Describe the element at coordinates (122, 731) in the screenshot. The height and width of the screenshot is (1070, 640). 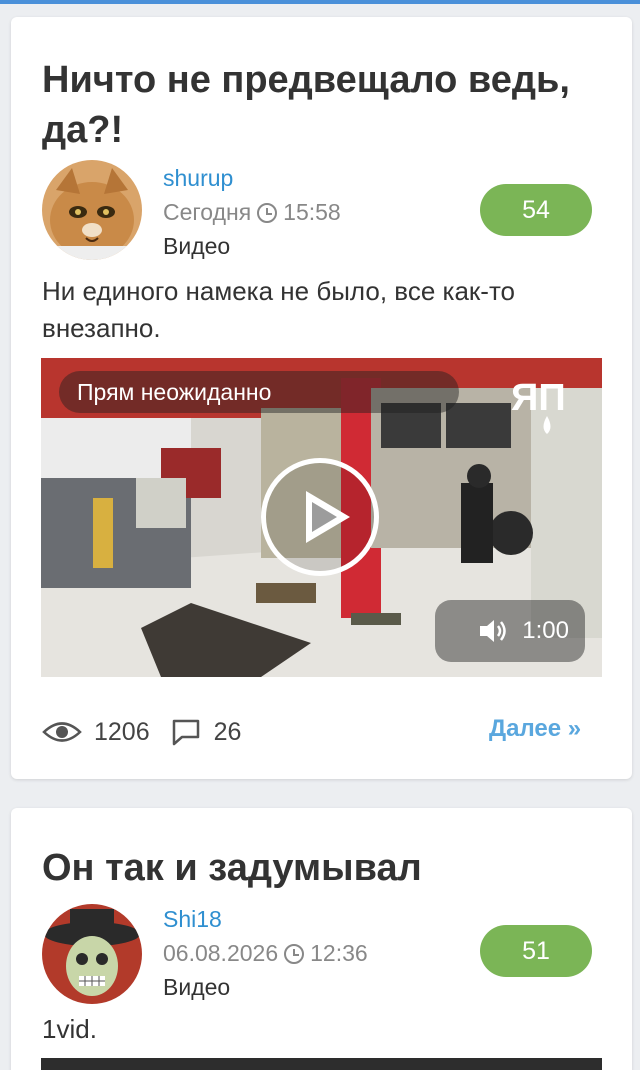
I see `views-count: 1206` at that location.